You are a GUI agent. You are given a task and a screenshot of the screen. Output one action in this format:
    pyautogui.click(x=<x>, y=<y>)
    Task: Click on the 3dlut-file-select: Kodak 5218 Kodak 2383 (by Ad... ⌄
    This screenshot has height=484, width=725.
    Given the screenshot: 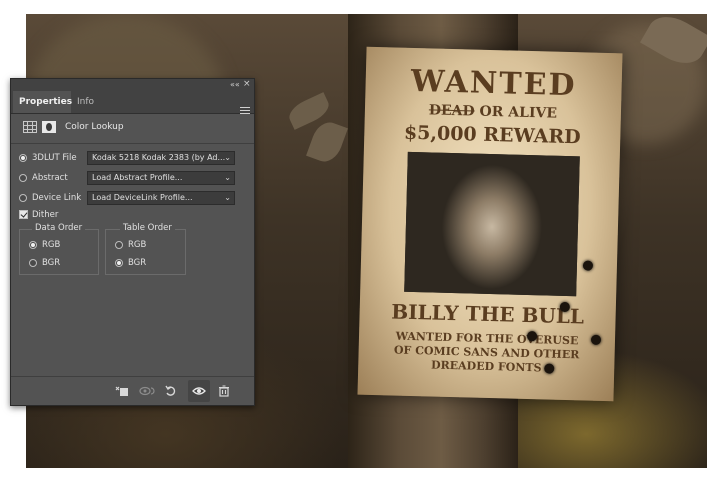 What is the action you would take?
    pyautogui.click(x=161, y=158)
    